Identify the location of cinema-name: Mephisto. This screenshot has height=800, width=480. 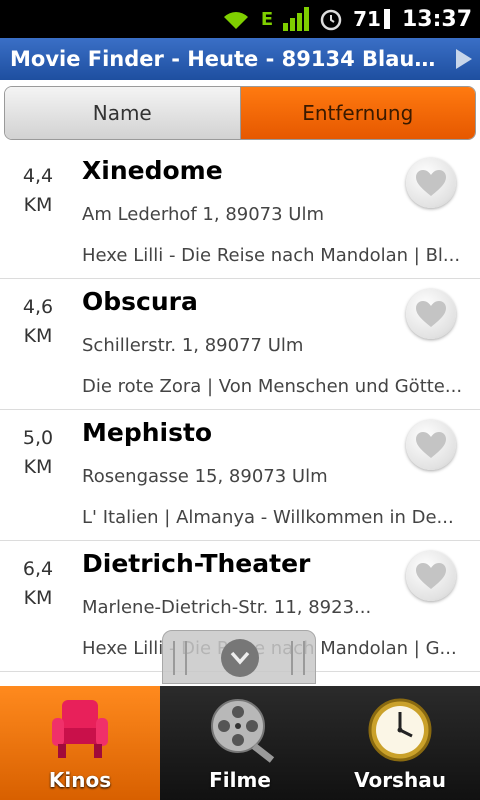
(147, 432).